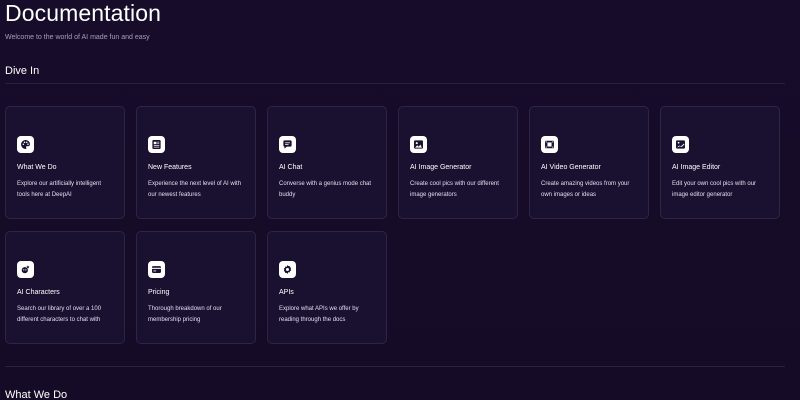  I want to click on gear-icon, so click(287, 269).